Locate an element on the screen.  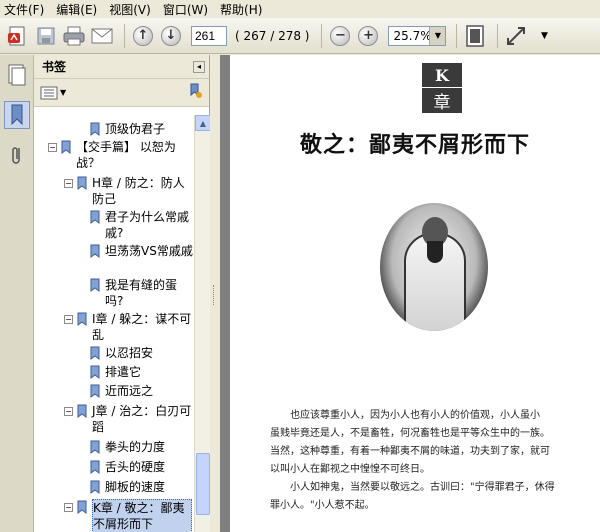
fit-page-icon is located at coordinates (475, 36).